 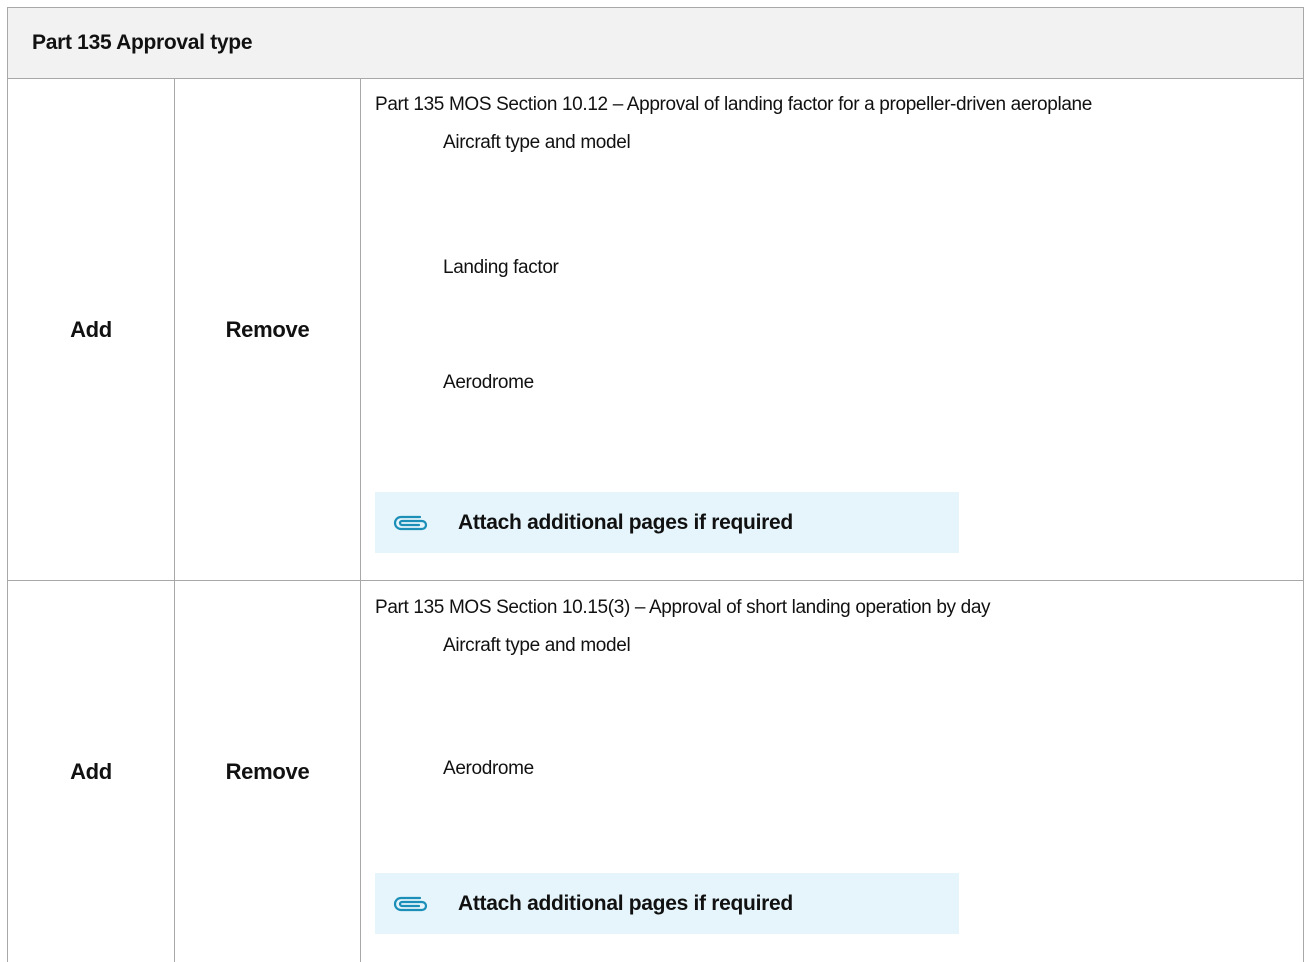 What do you see at coordinates (142, 42) in the screenshot?
I see `table-title: Part 135 Approval type` at bounding box center [142, 42].